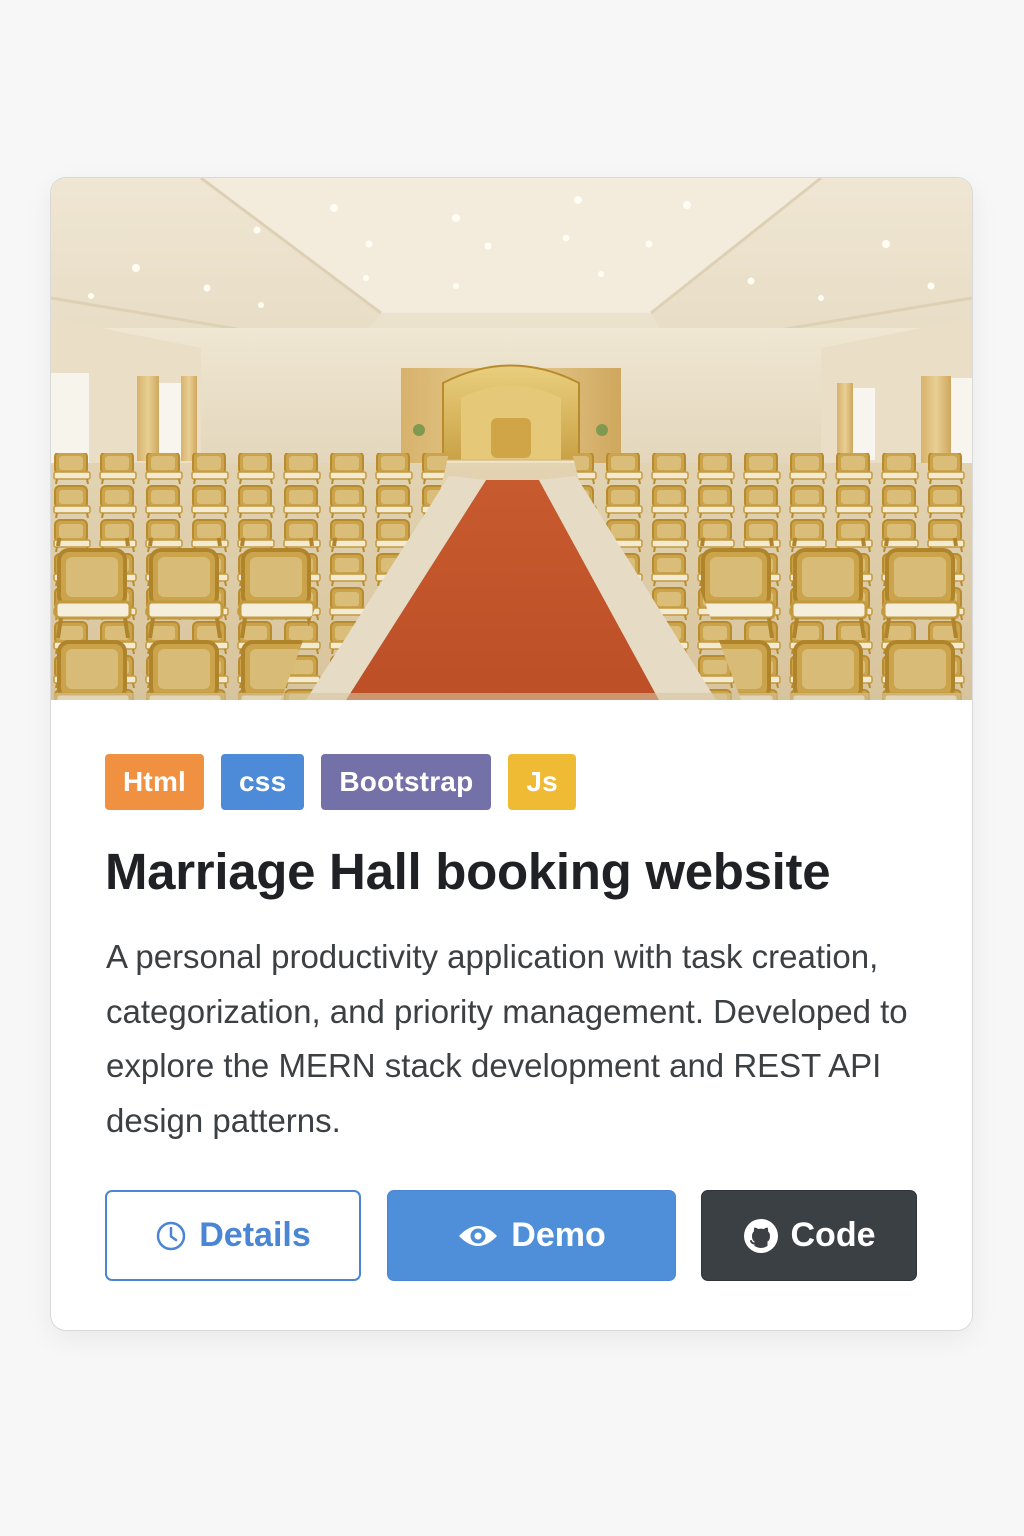 This screenshot has width=1024, height=1536. Describe the element at coordinates (255, 1235) in the screenshot. I see `details-label: Details` at that location.